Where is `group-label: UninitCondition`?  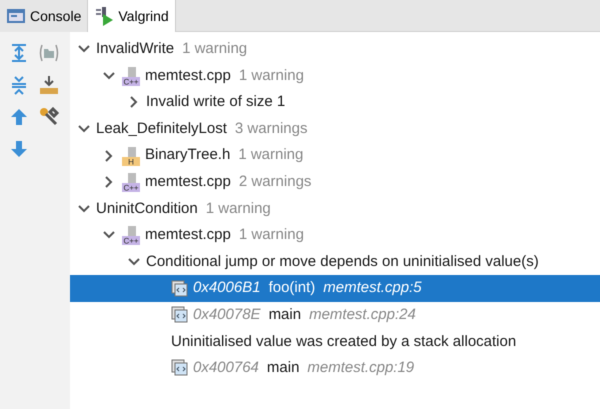 group-label: UninitCondition is located at coordinates (147, 208).